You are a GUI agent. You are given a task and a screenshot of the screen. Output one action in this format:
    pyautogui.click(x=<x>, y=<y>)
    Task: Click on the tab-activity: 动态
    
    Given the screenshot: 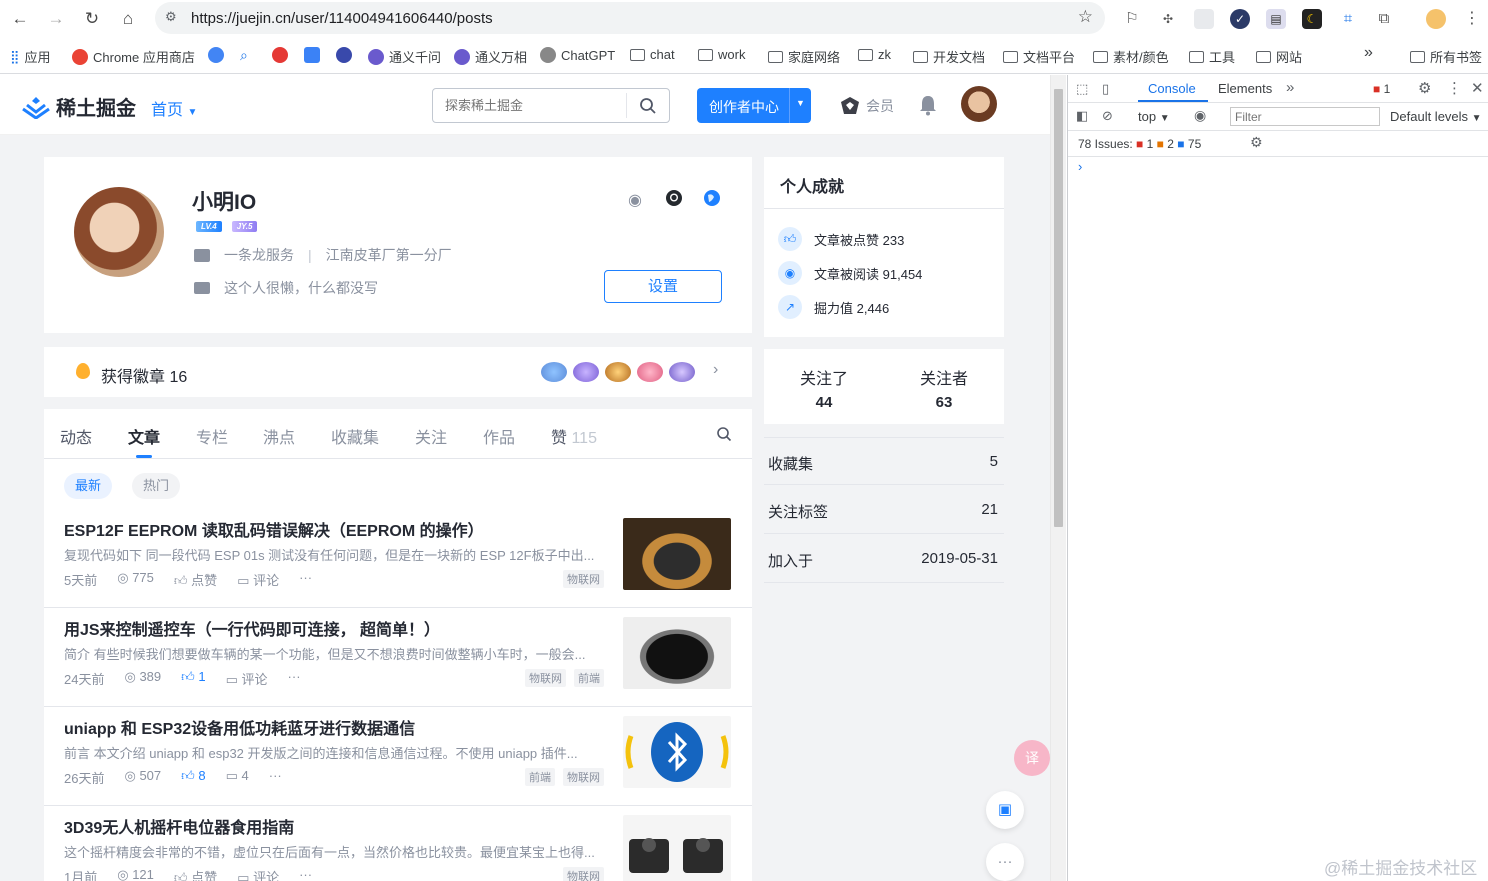 What is the action you would take?
    pyautogui.click(x=76, y=436)
    